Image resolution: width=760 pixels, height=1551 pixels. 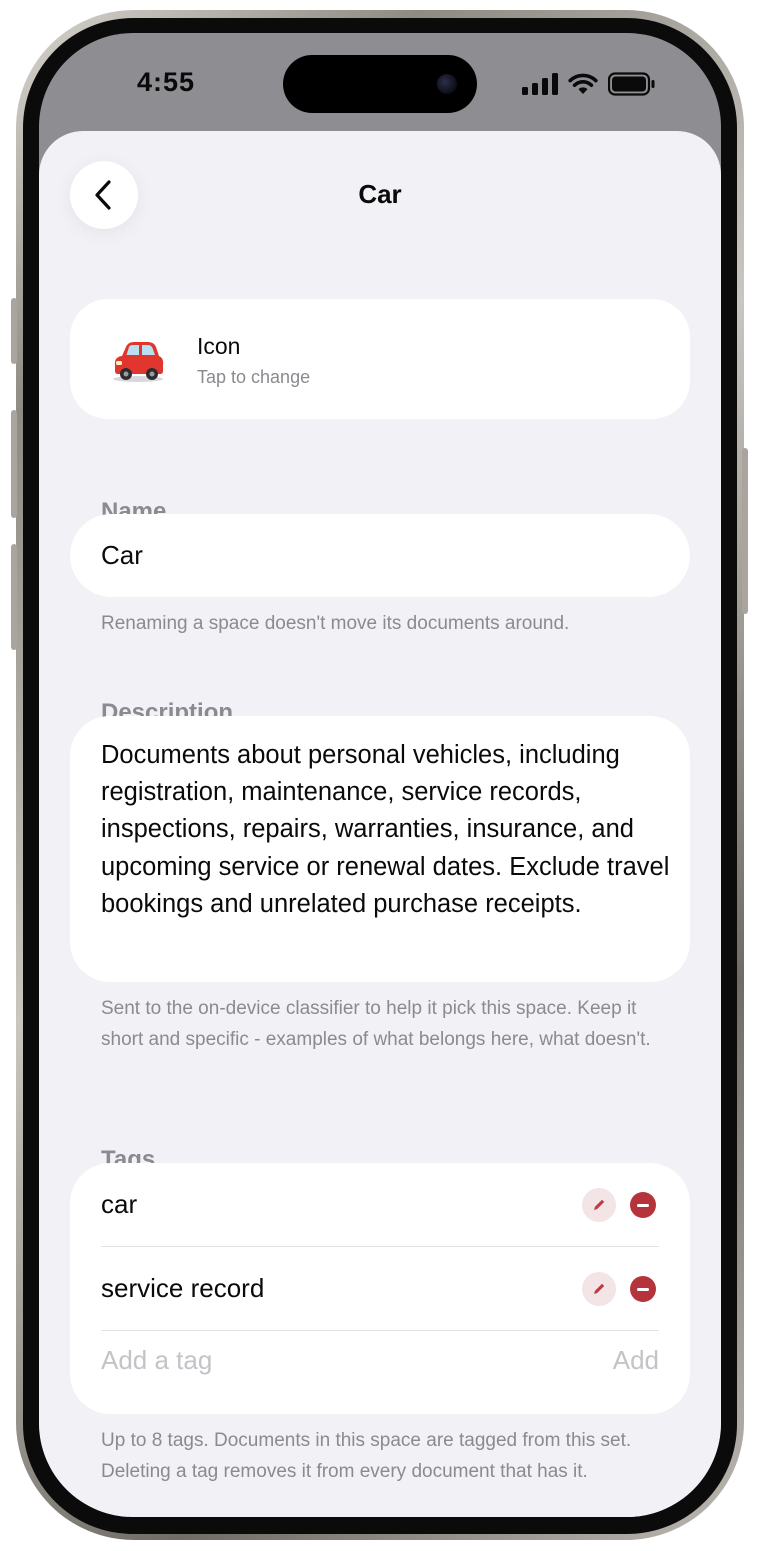 What do you see at coordinates (631, 84) in the screenshot?
I see `battery-icon` at bounding box center [631, 84].